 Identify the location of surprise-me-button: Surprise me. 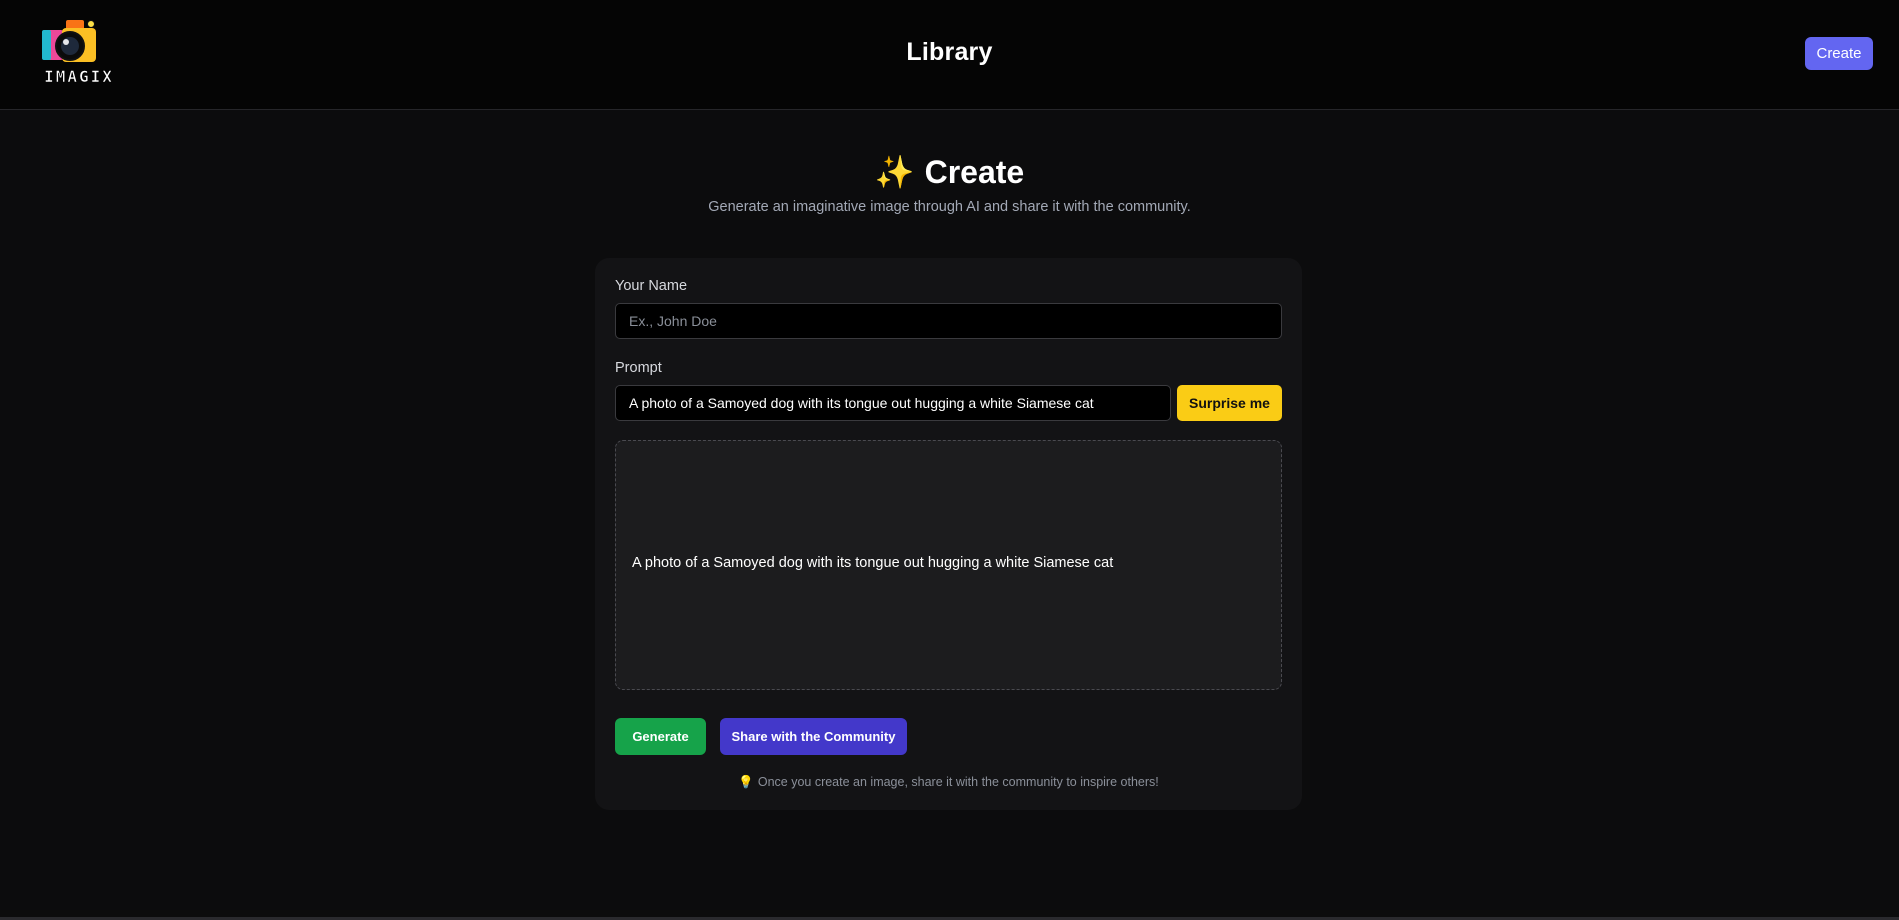
(1229, 403).